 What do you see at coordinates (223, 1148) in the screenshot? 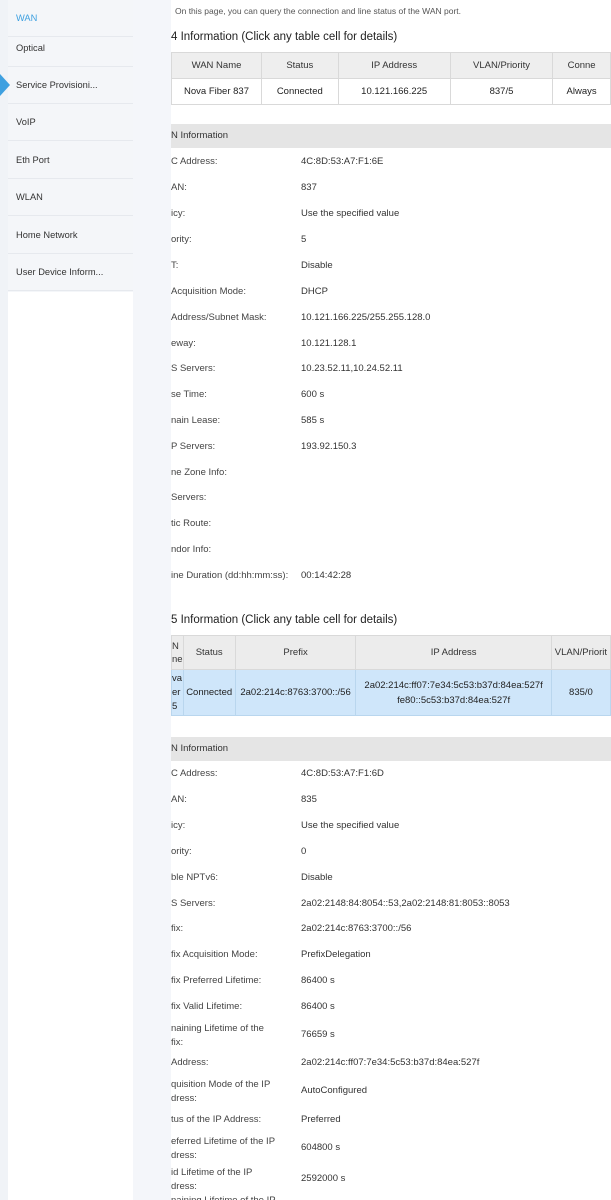
I see `info-label: eferred Lifetime of the IP dress:` at bounding box center [223, 1148].